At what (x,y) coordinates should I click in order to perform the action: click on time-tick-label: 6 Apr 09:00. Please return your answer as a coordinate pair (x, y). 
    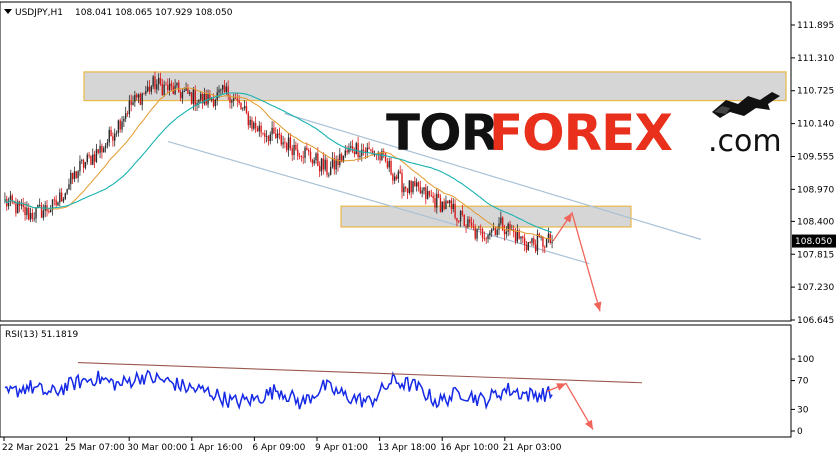
    Looking at the image, I should click on (278, 448).